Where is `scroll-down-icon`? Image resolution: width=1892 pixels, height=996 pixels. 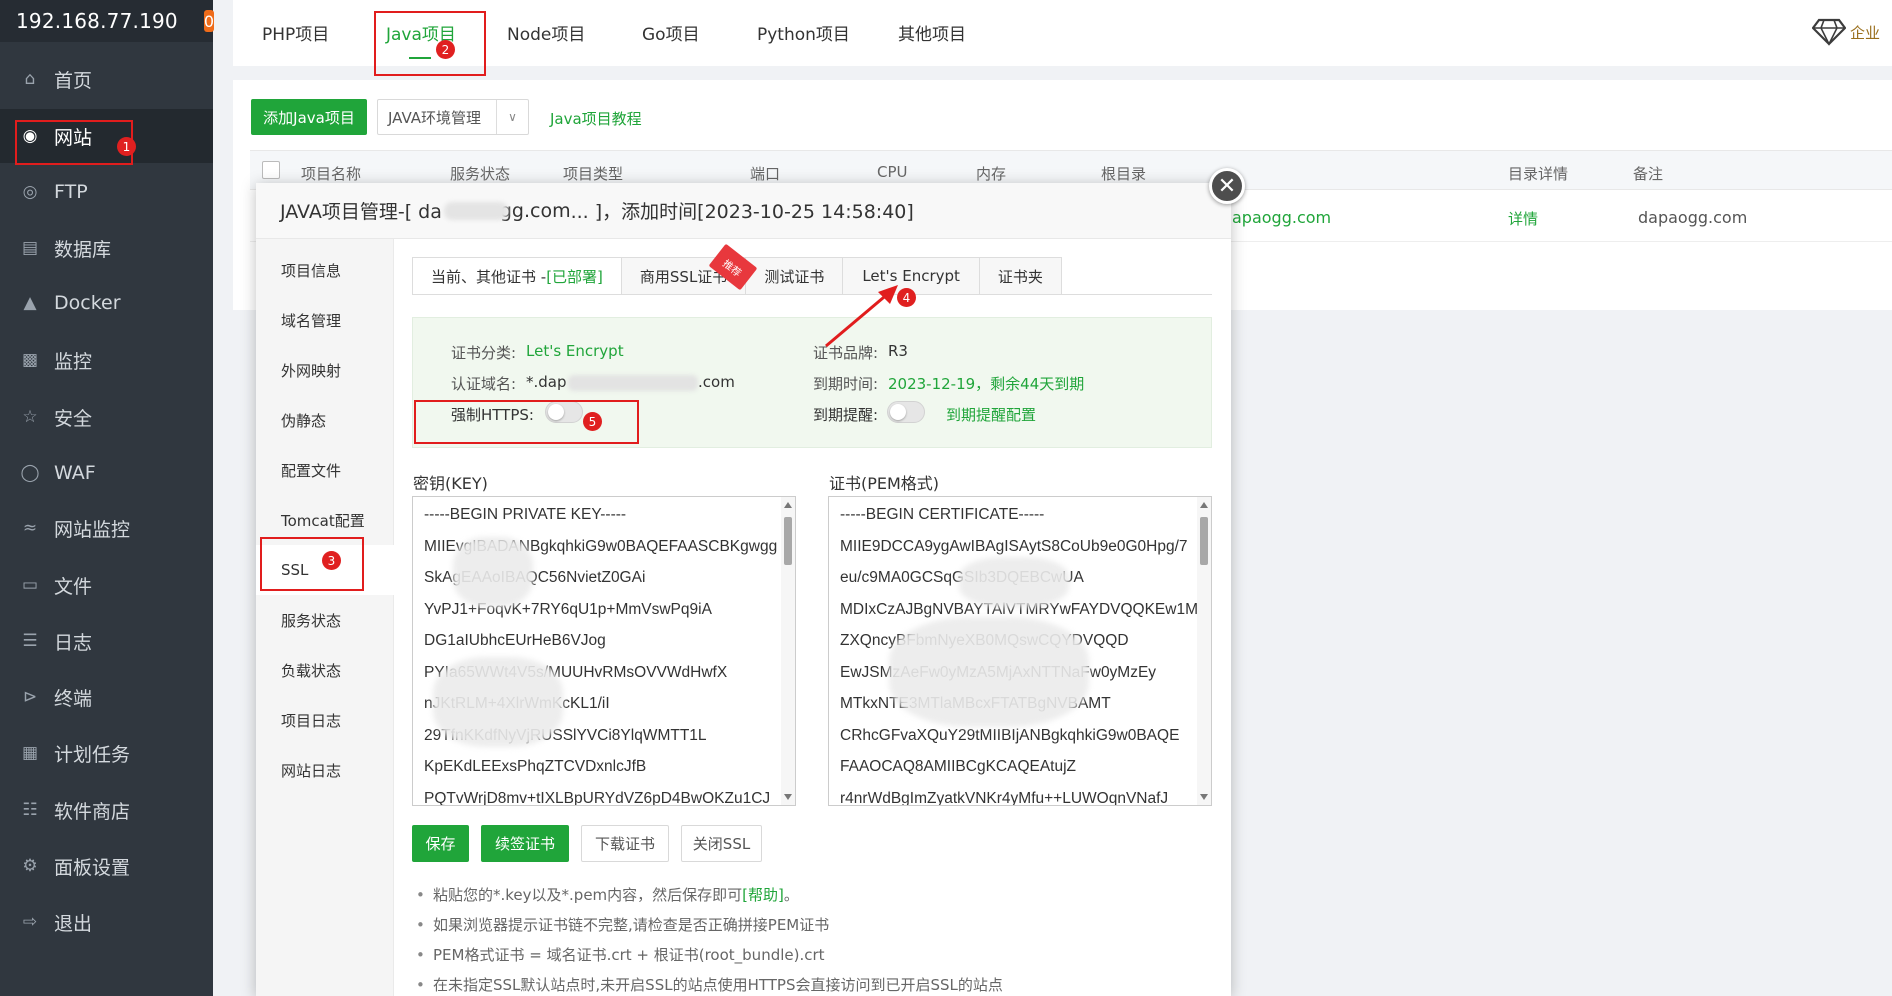
scroll-down-icon is located at coordinates (1204, 797).